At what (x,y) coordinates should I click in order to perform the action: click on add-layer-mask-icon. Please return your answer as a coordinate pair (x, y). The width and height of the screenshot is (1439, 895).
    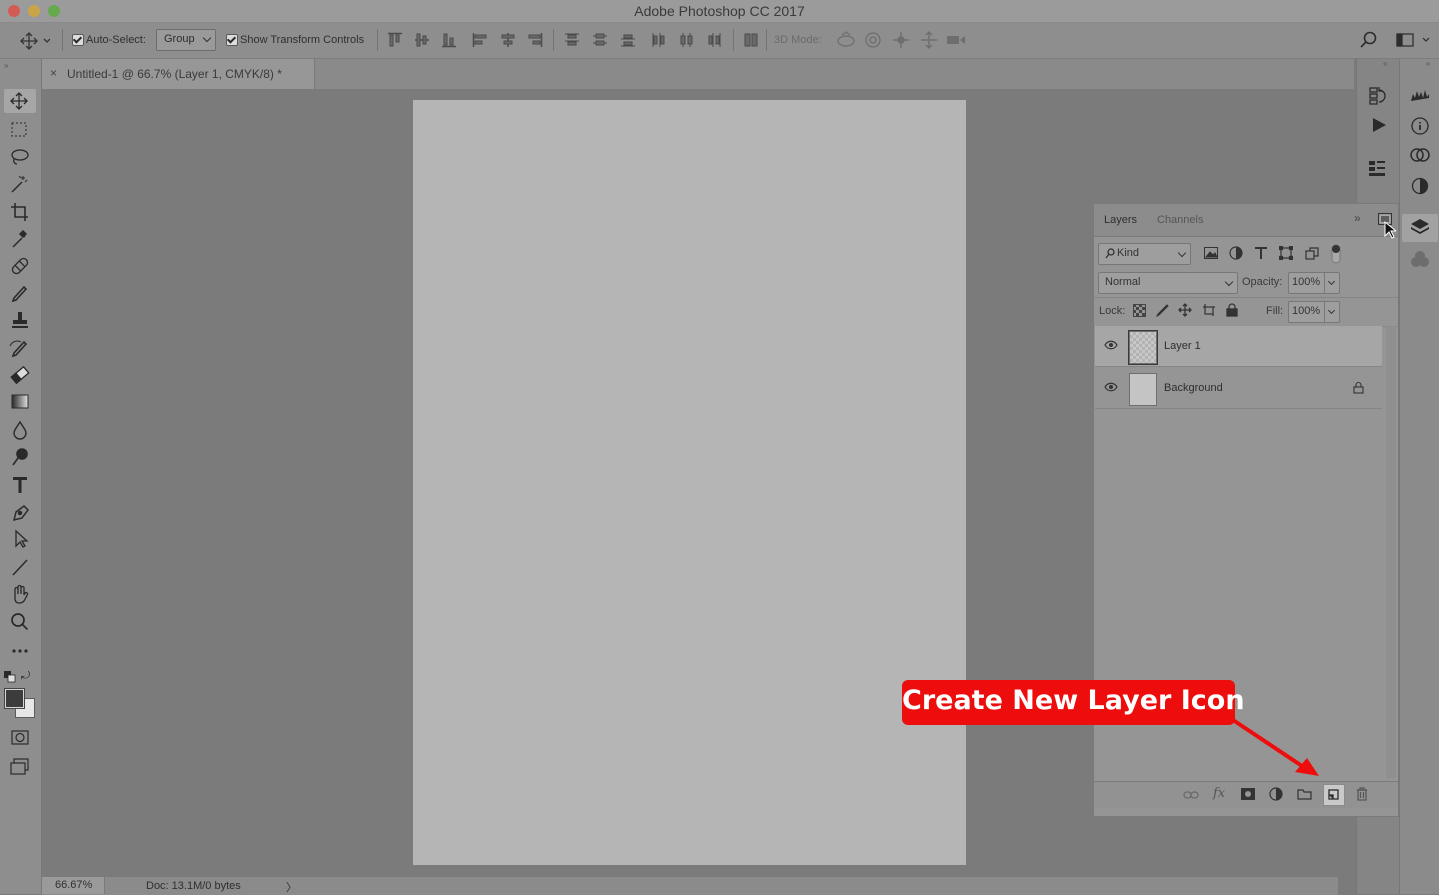
    Looking at the image, I should click on (1248, 794).